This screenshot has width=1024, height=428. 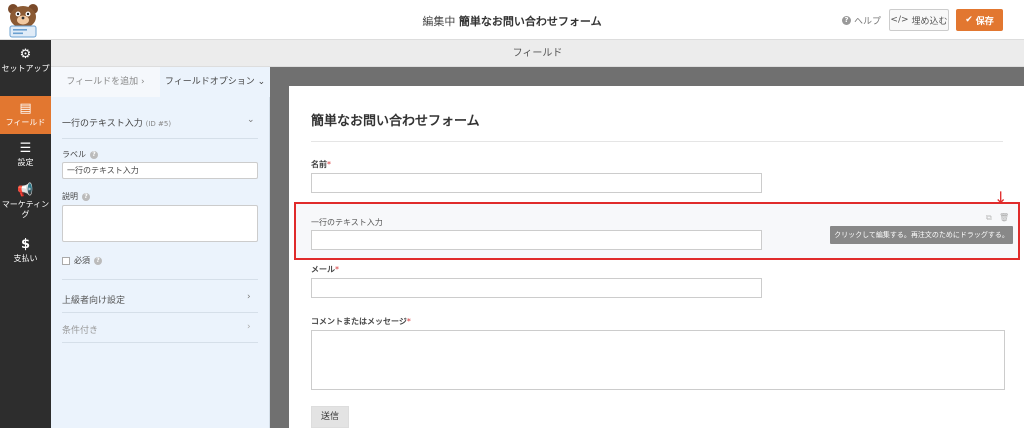 I want to click on nav-item-label: フィールド, so click(x=25, y=122).